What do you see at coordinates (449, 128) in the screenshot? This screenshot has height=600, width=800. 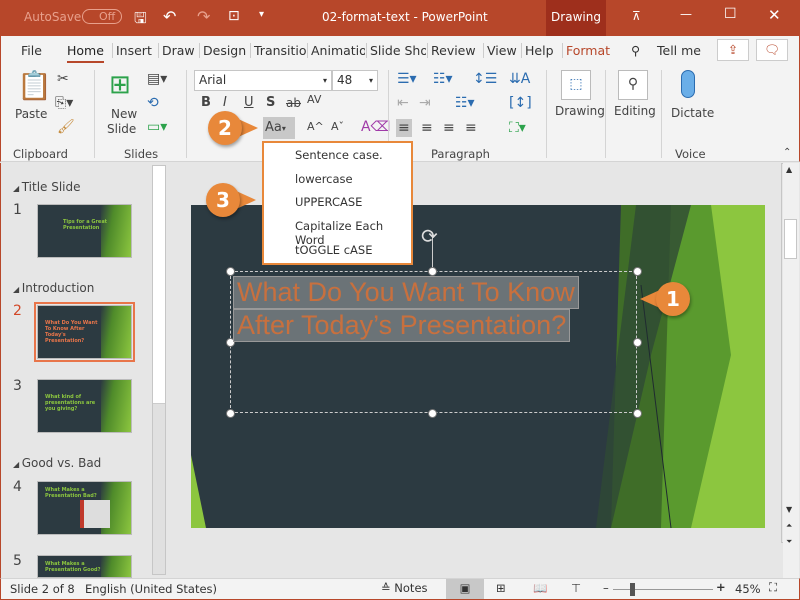 I see `align-right-button: ≡` at bounding box center [449, 128].